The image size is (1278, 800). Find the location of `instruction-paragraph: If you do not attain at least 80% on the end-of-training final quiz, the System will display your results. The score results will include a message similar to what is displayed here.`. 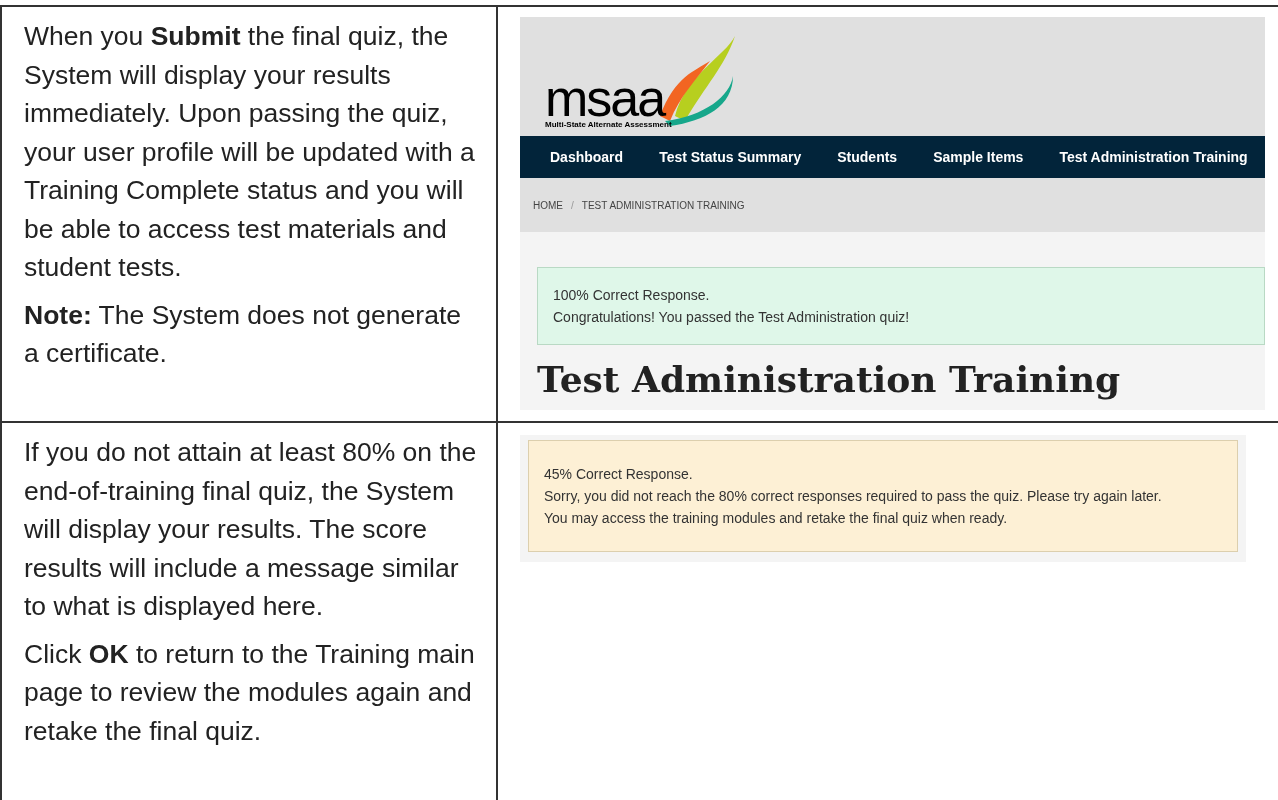

instruction-paragraph: If you do not attain at least 80% on the end-of-training final quiz, the System will display your results. The score results will include a message similar to what is displayed here. is located at coordinates (251, 529).